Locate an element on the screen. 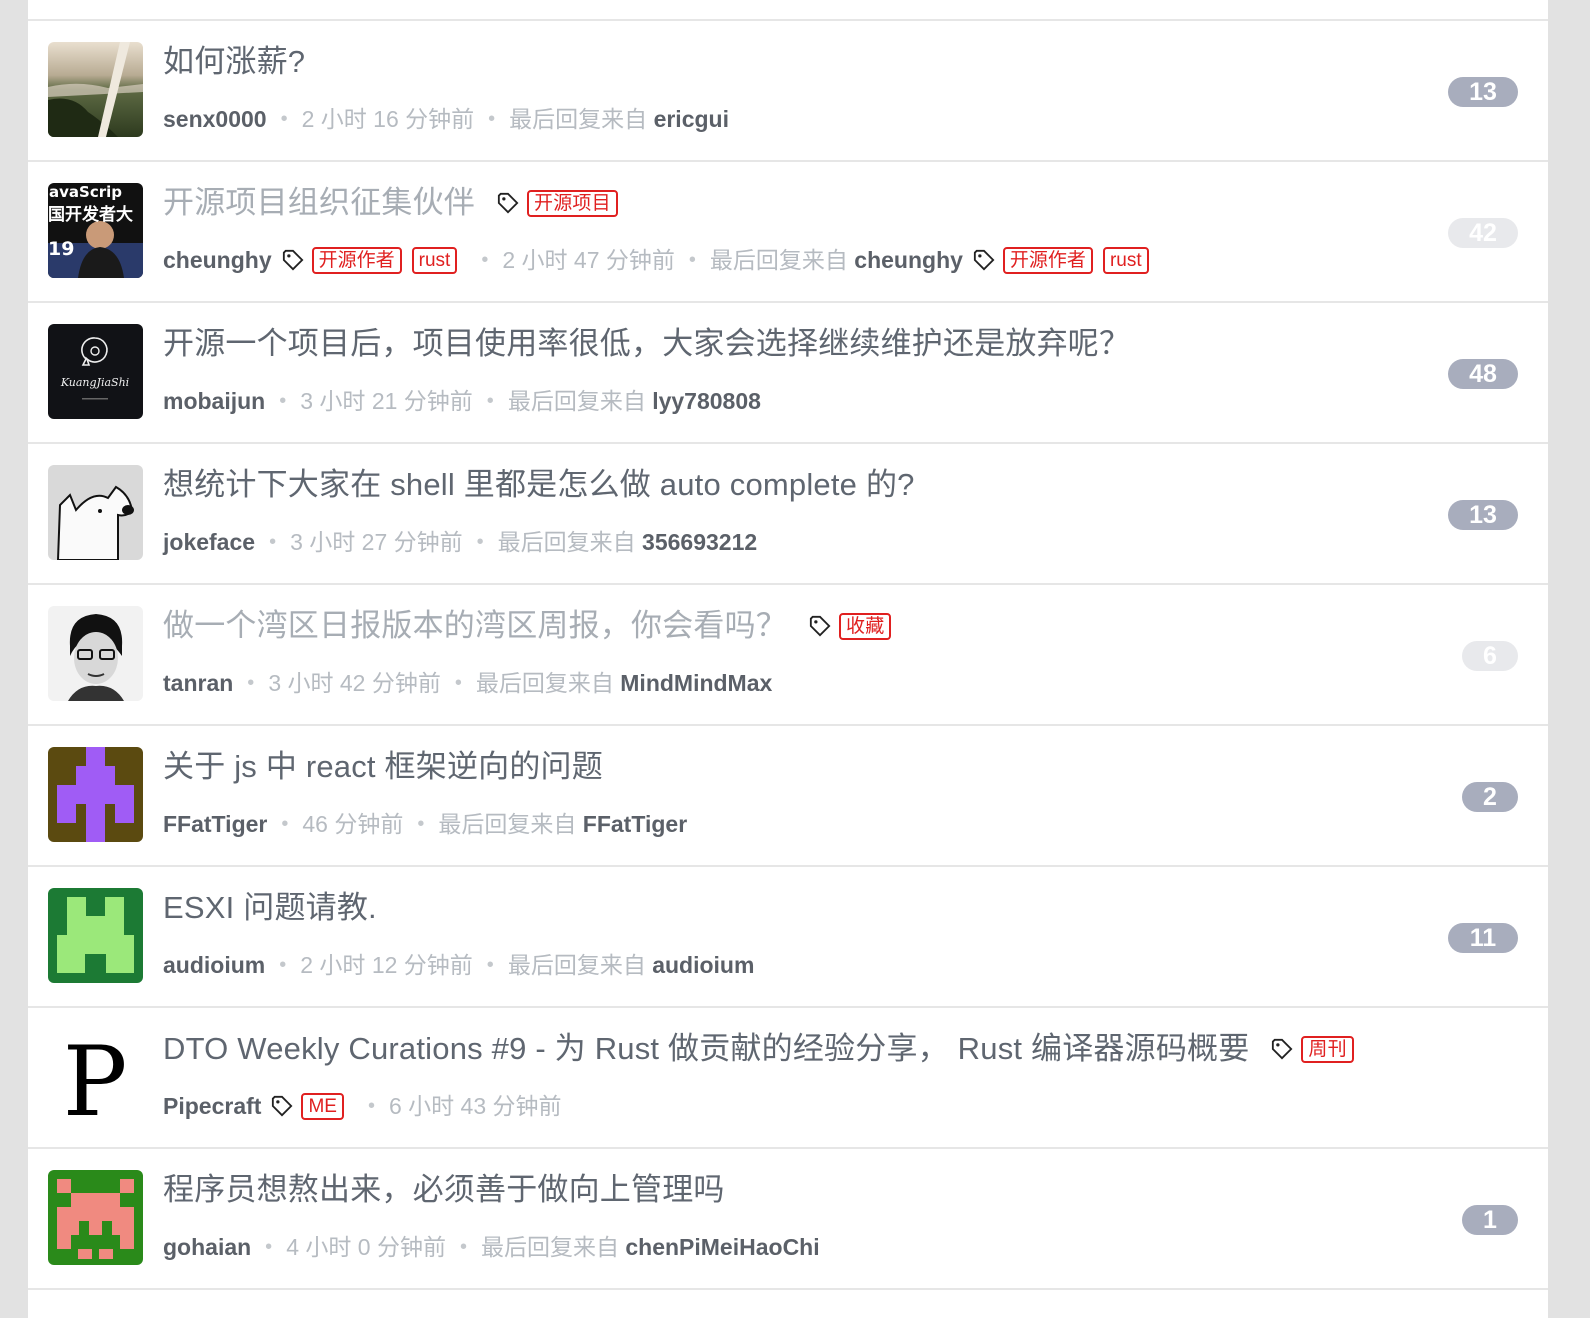 Image resolution: width=1590 pixels, height=1318 pixels. topic-title-link: 程序员想熬出来，必须善于做向上管理吗 is located at coordinates (444, 1190).